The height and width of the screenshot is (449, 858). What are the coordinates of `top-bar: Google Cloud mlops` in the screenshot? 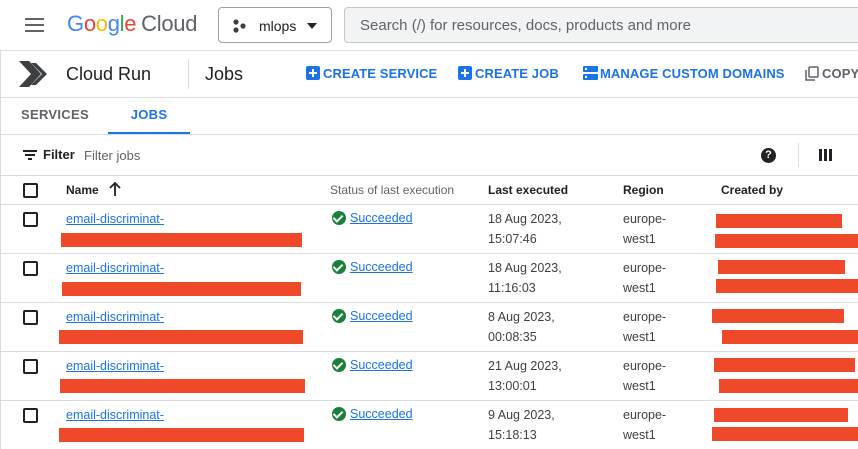 It's located at (429, 25).